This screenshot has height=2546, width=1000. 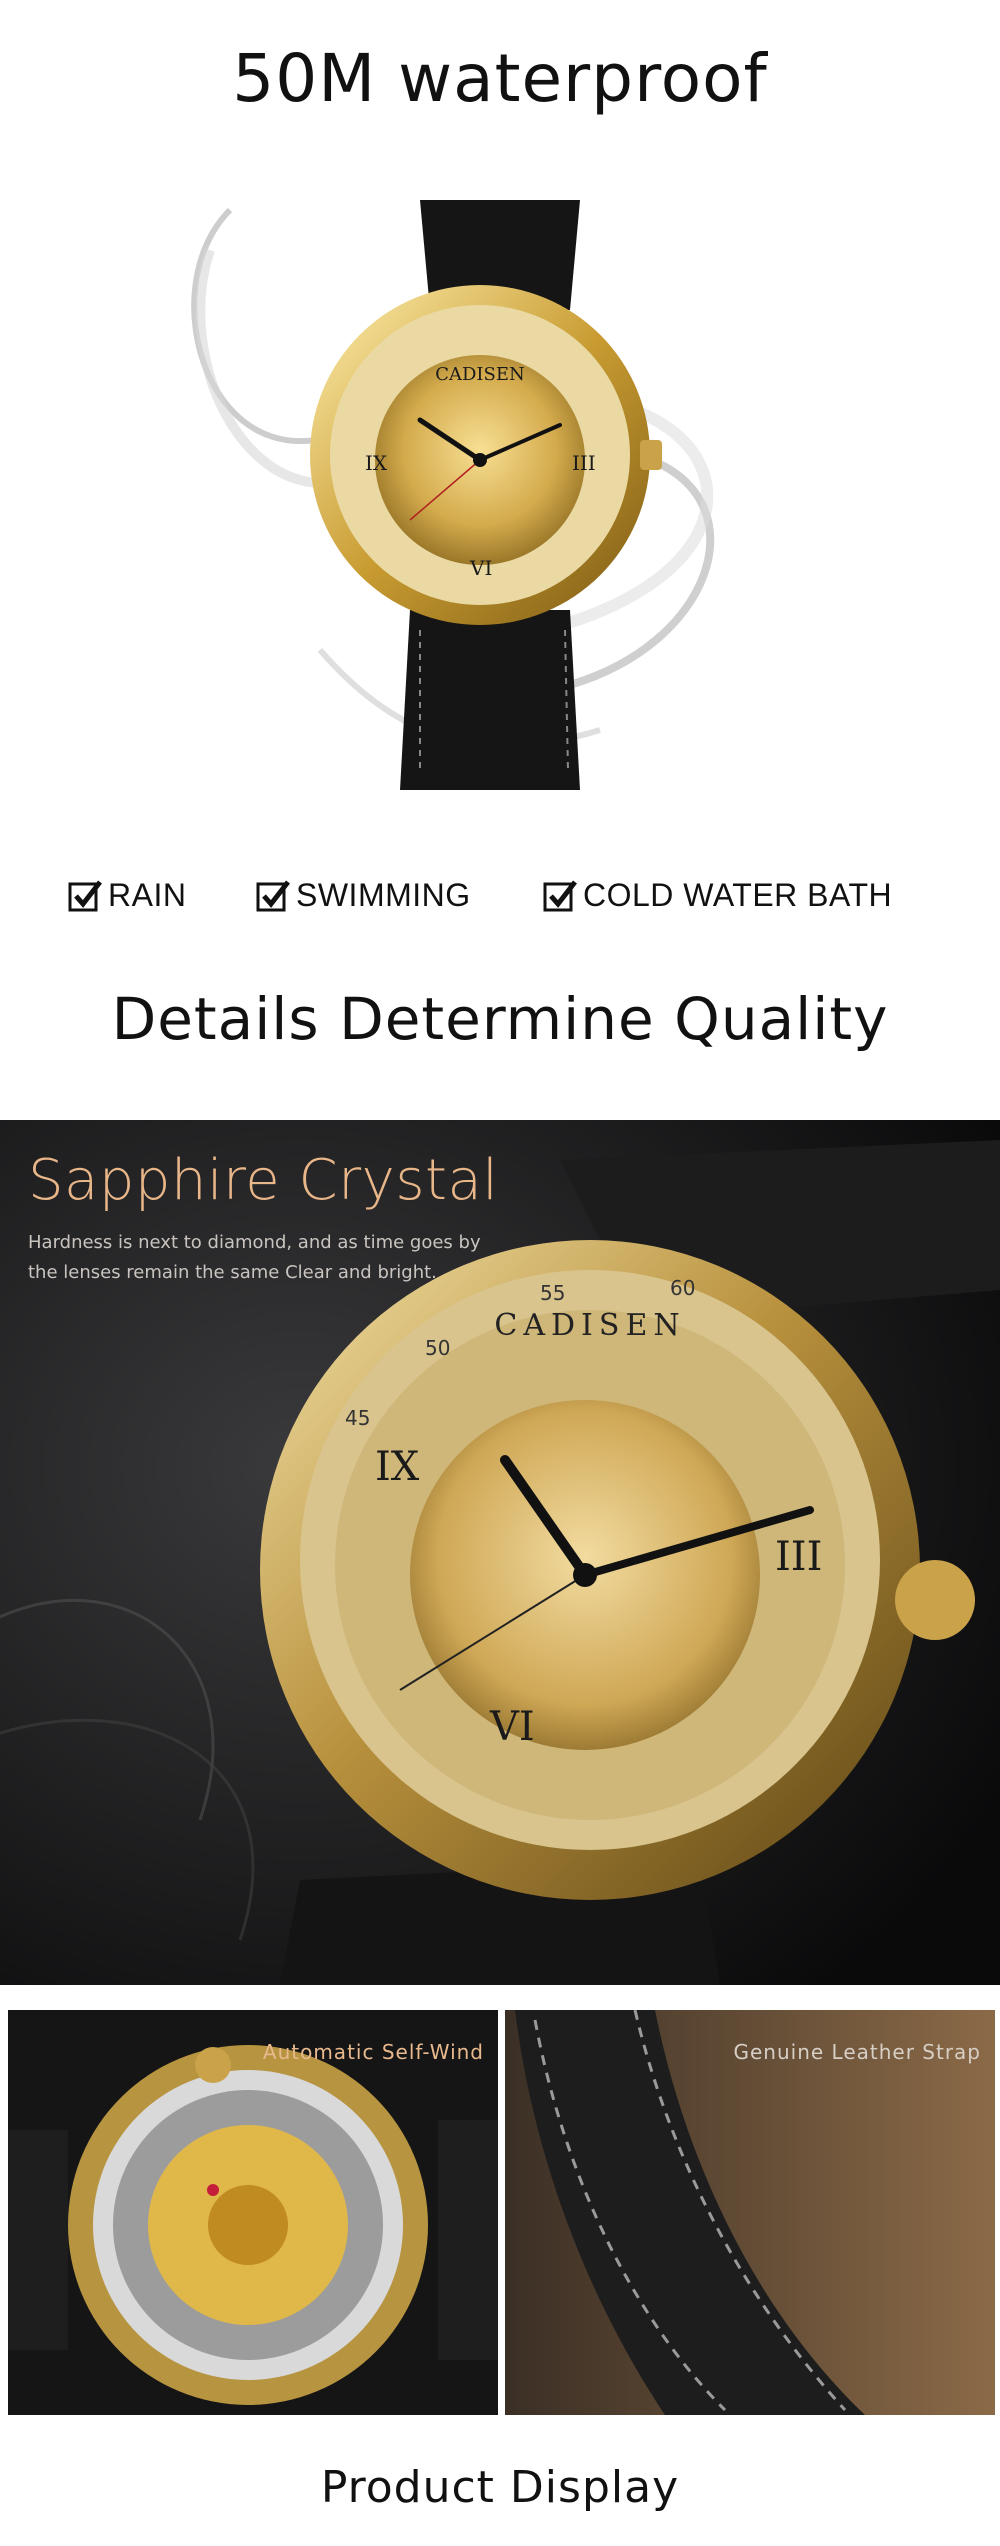 What do you see at coordinates (376, 463) in the screenshot?
I see `dial-roman-left: IX` at bounding box center [376, 463].